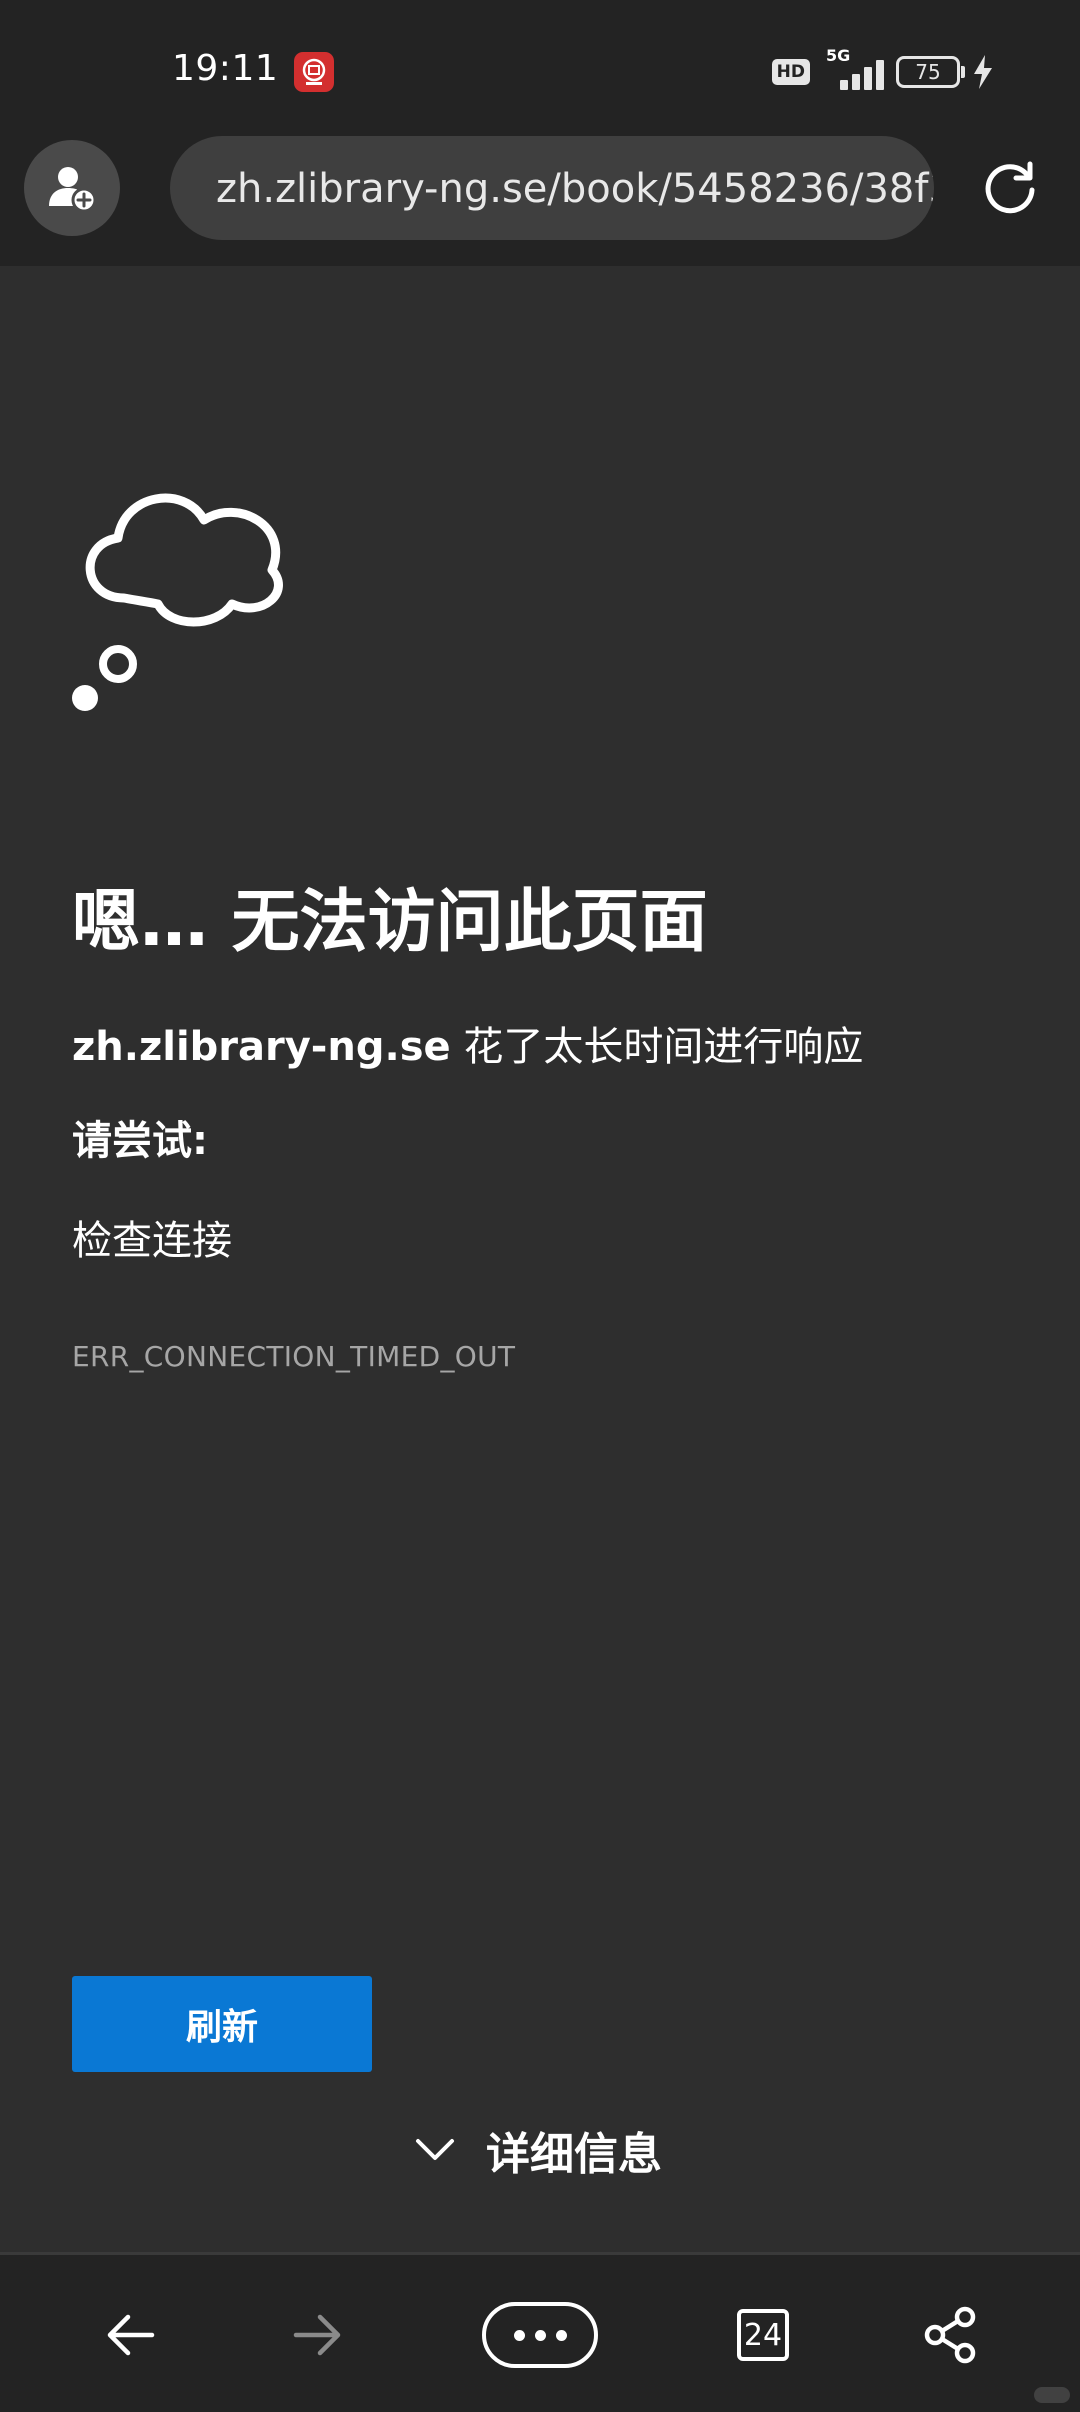 This screenshot has height=2412, width=1080. I want to click on back-button, so click(131, 2335).